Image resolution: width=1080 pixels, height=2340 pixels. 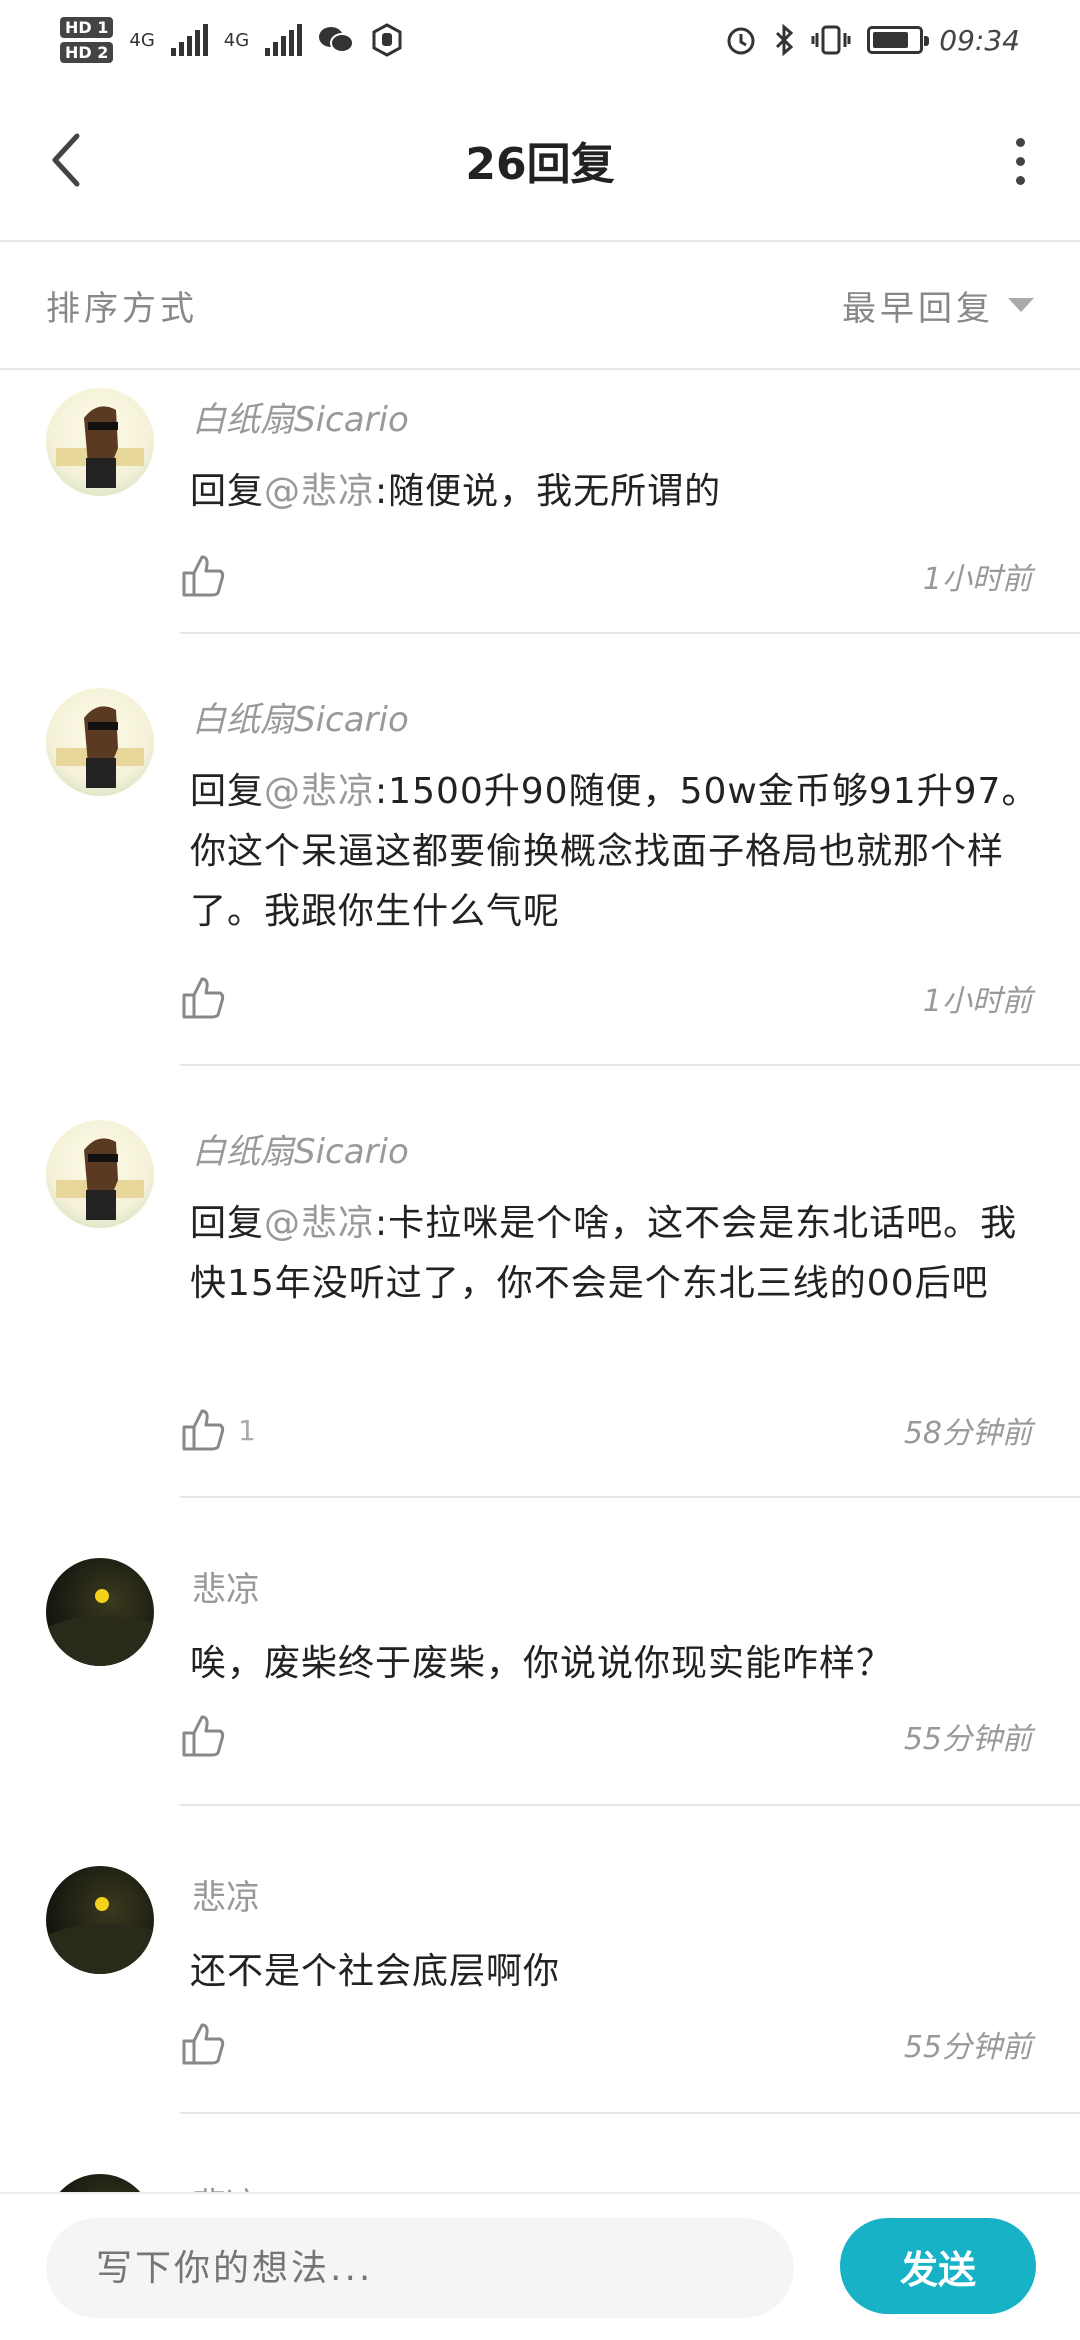 I want to click on comment-content: 还不是个社会底层啊你, so click(x=615, y=1972).